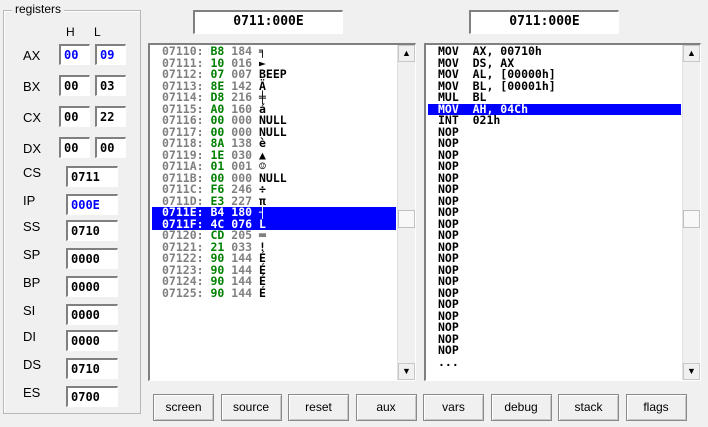 Image resolution: width=708 pixels, height=427 pixels. What do you see at coordinates (92, 286) in the screenshot?
I see `register-bp: 0000` at bounding box center [92, 286].